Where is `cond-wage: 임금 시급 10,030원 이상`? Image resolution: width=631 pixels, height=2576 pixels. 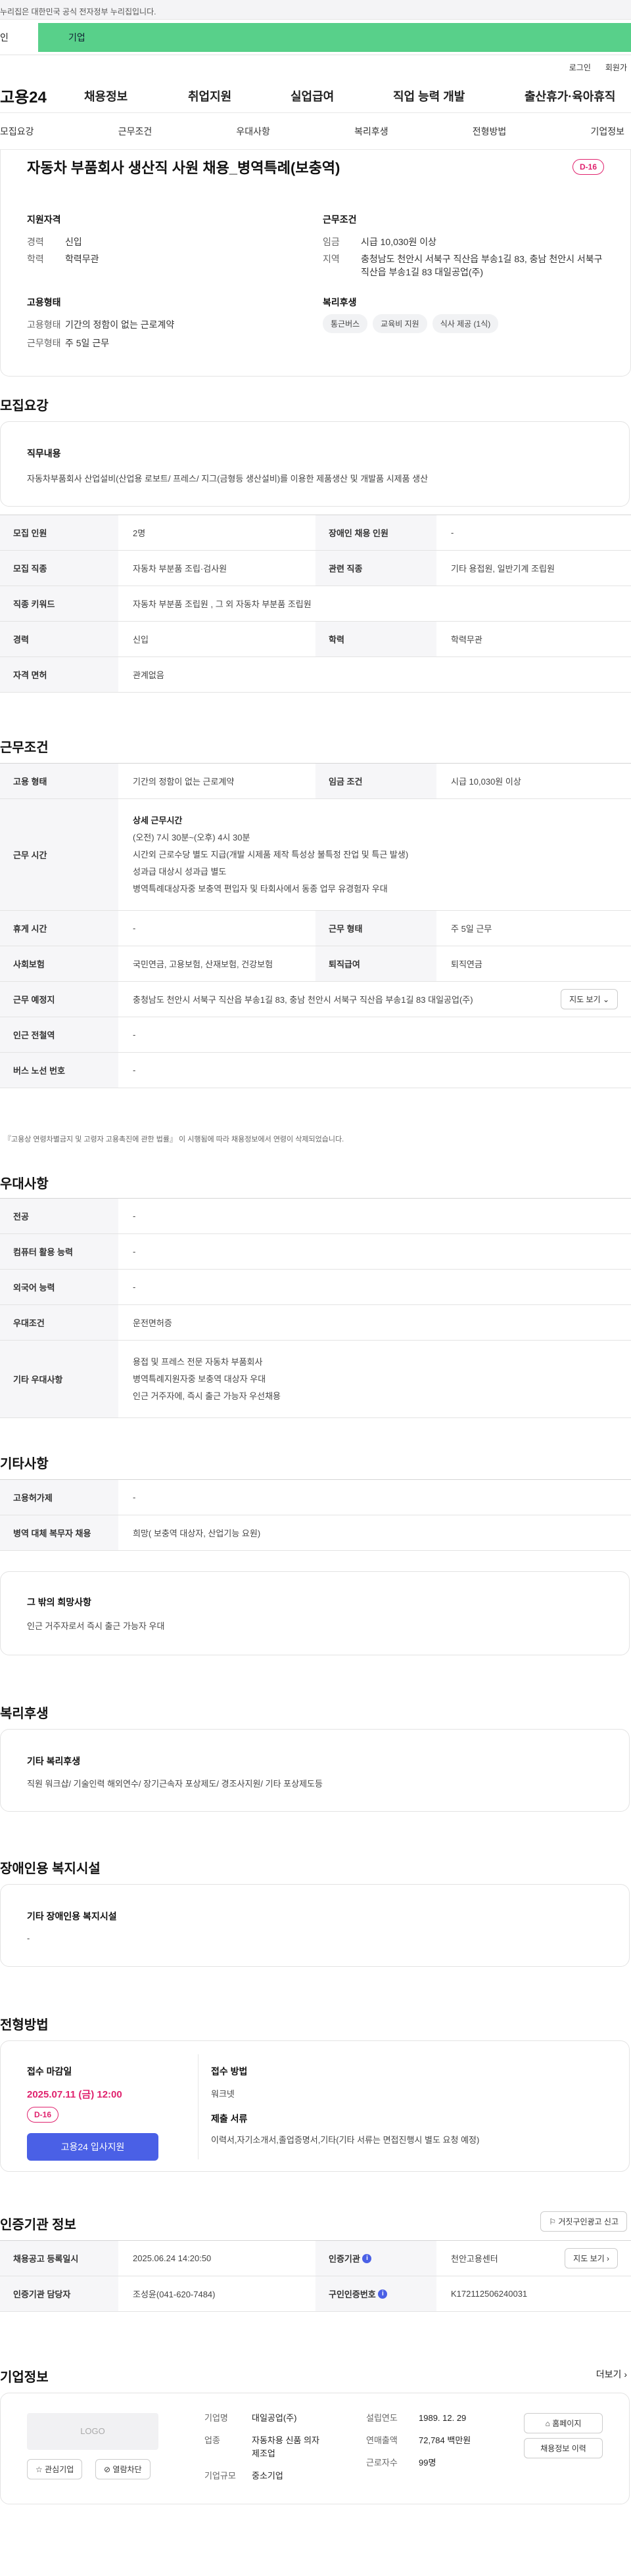 cond-wage: 임금 시급 10,030원 이상 is located at coordinates (380, 242).